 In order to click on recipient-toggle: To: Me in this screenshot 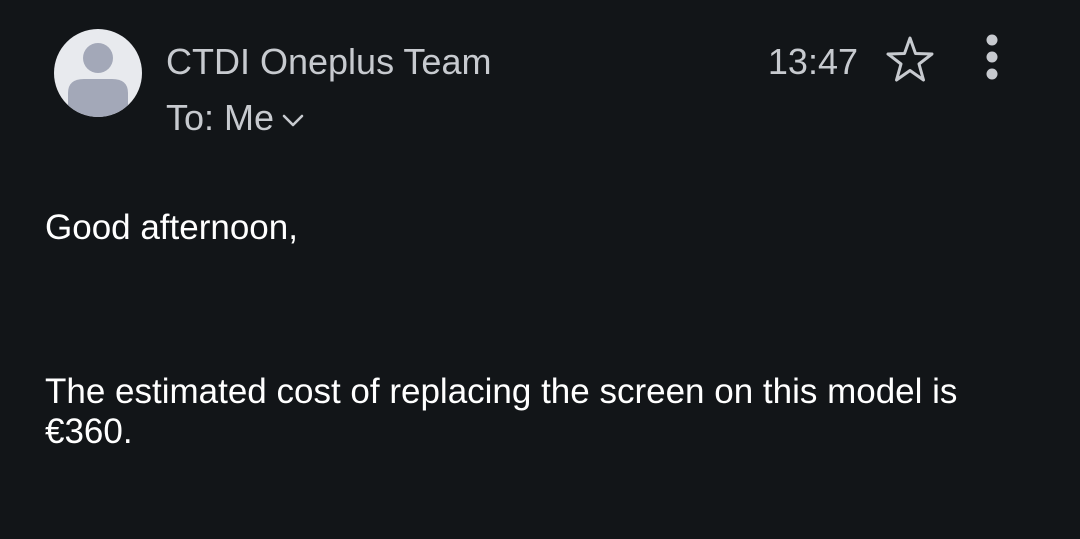, I will do `click(236, 118)`.